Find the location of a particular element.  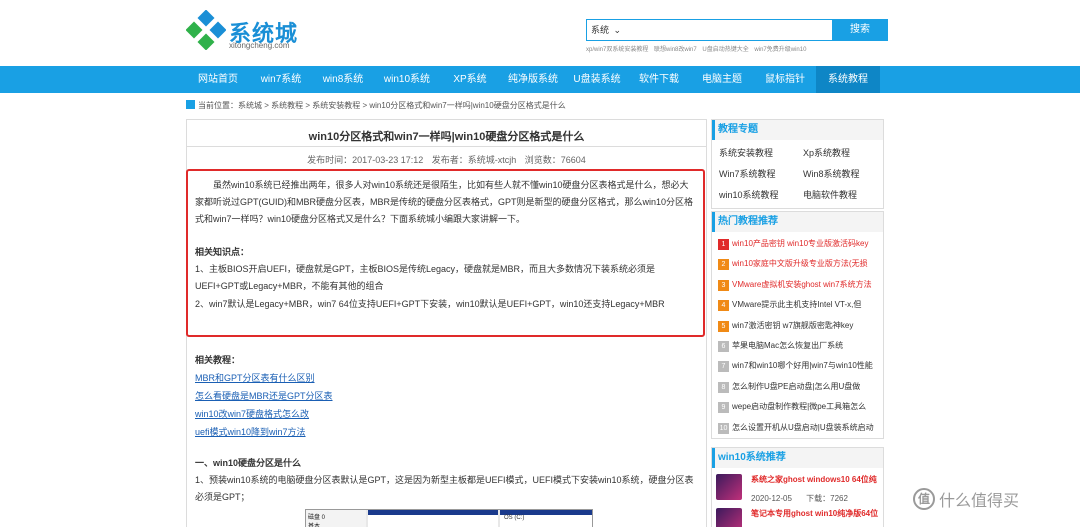

course-link: Win7系统教程 is located at coordinates (747, 173).